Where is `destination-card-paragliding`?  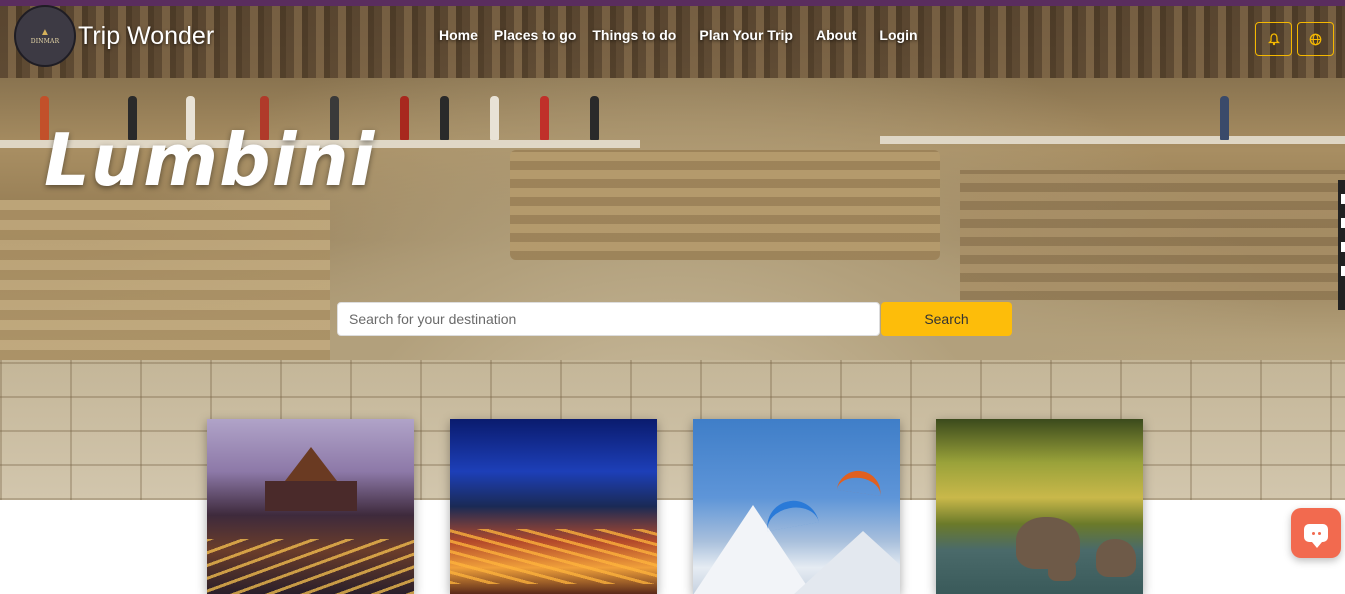 destination-card-paragliding is located at coordinates (796, 506).